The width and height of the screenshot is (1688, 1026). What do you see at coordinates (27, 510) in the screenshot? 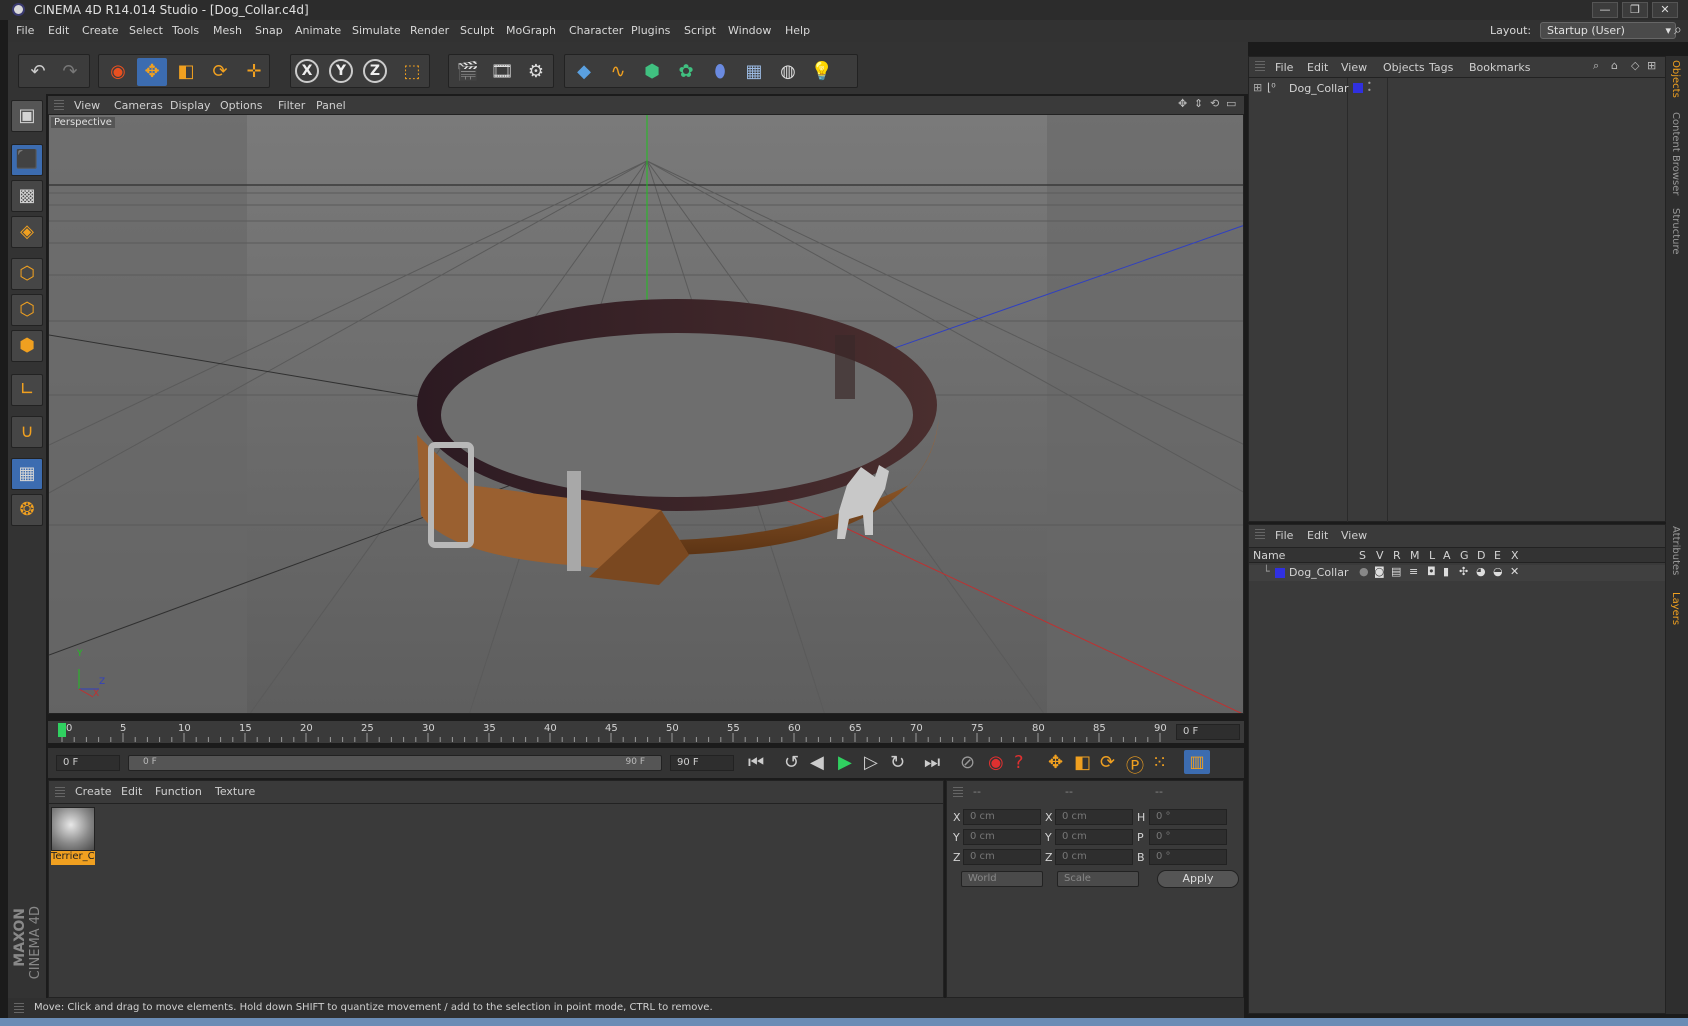
I see `sculpt-brush-icon: ❂` at bounding box center [27, 510].